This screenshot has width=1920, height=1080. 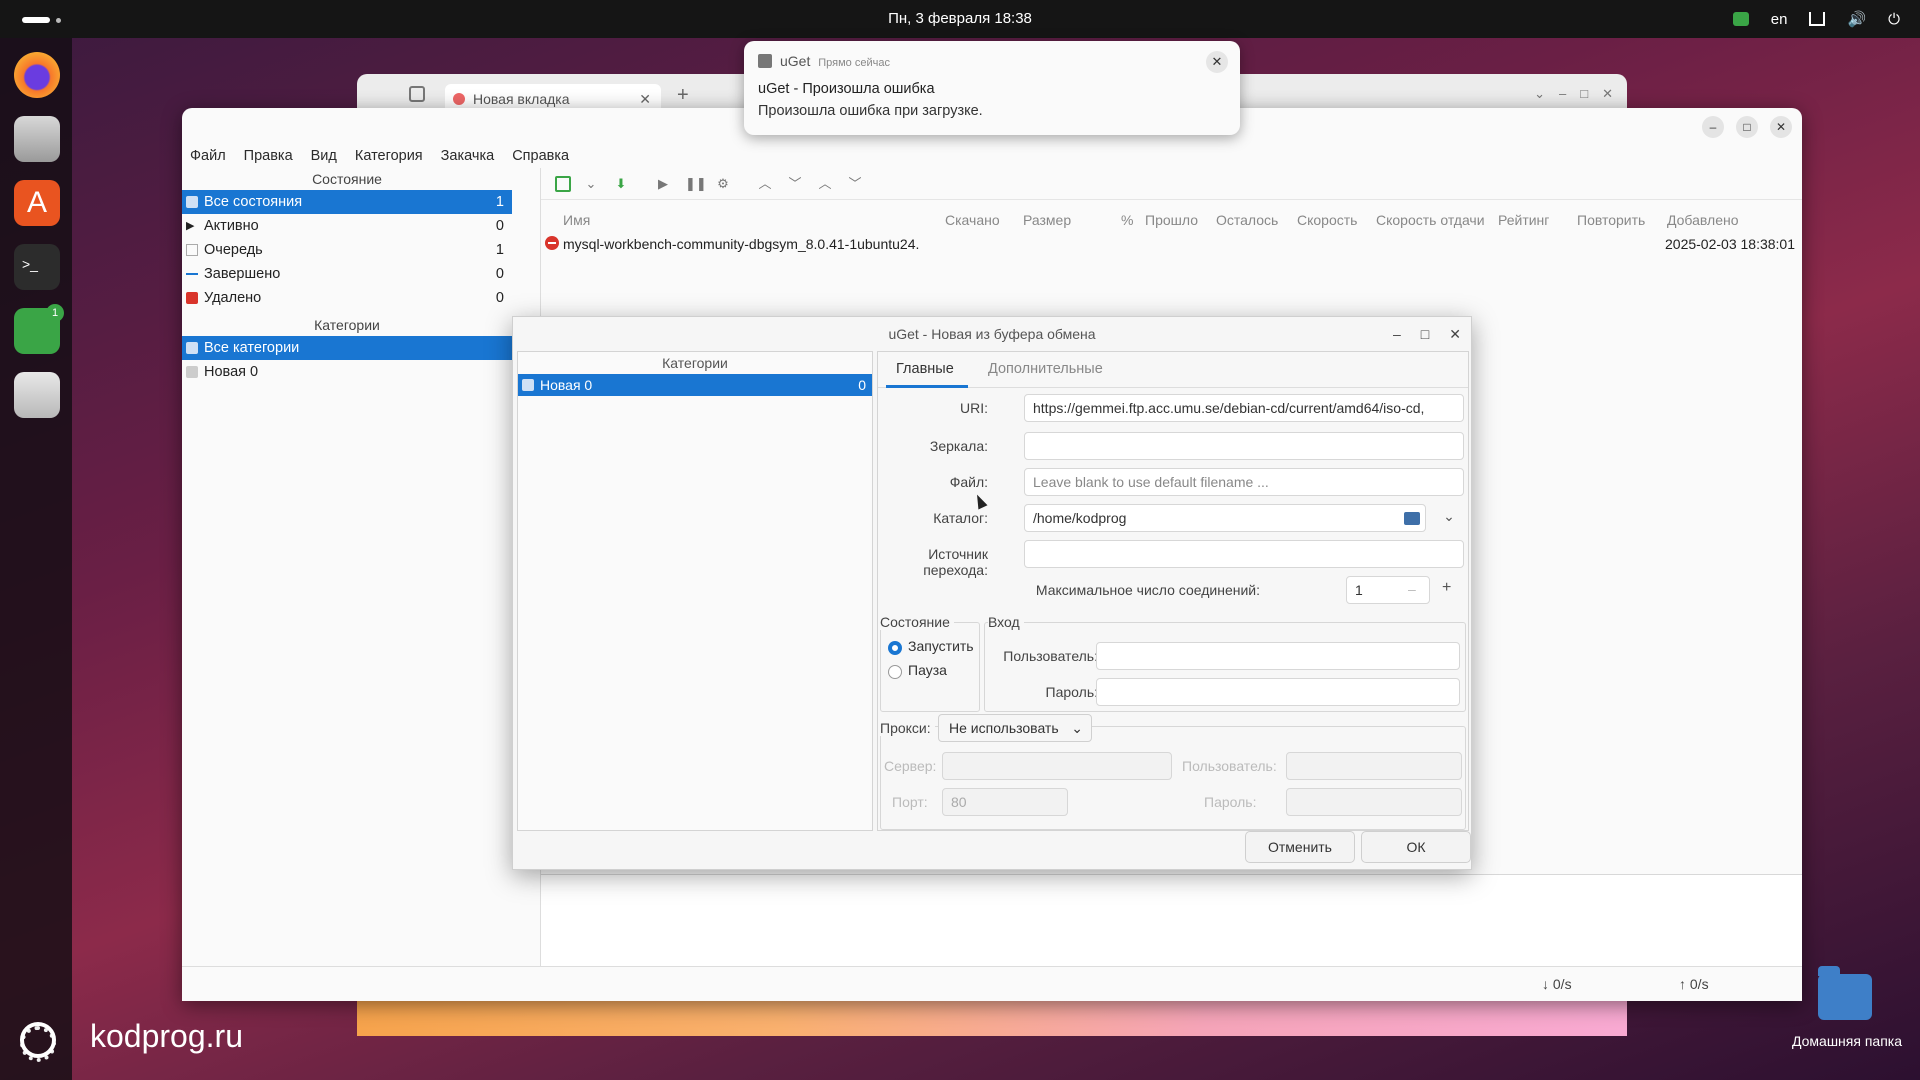 I want to click on col-upload-speed: Скорость отдачи, so click(x=1430, y=220).